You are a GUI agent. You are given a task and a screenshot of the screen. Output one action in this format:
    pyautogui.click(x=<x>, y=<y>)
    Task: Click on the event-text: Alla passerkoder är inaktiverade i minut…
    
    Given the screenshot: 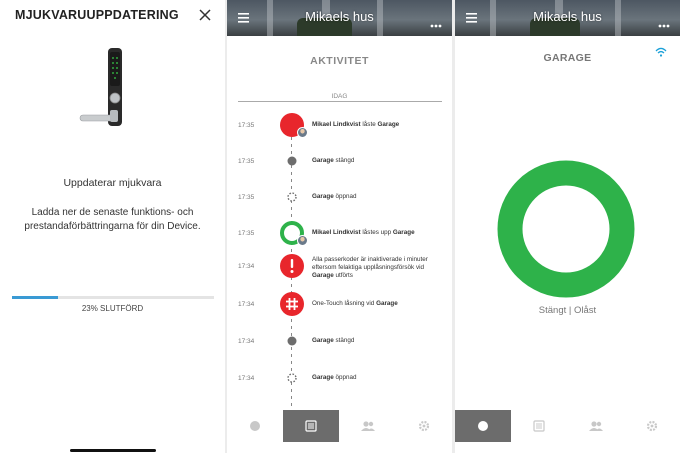 What is the action you would take?
    pyautogui.click(x=379, y=268)
    